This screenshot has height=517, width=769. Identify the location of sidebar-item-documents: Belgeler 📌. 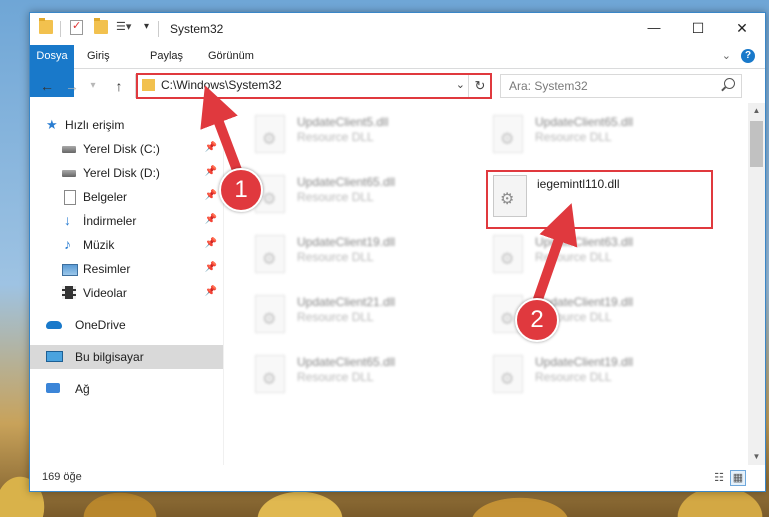
(126, 197).